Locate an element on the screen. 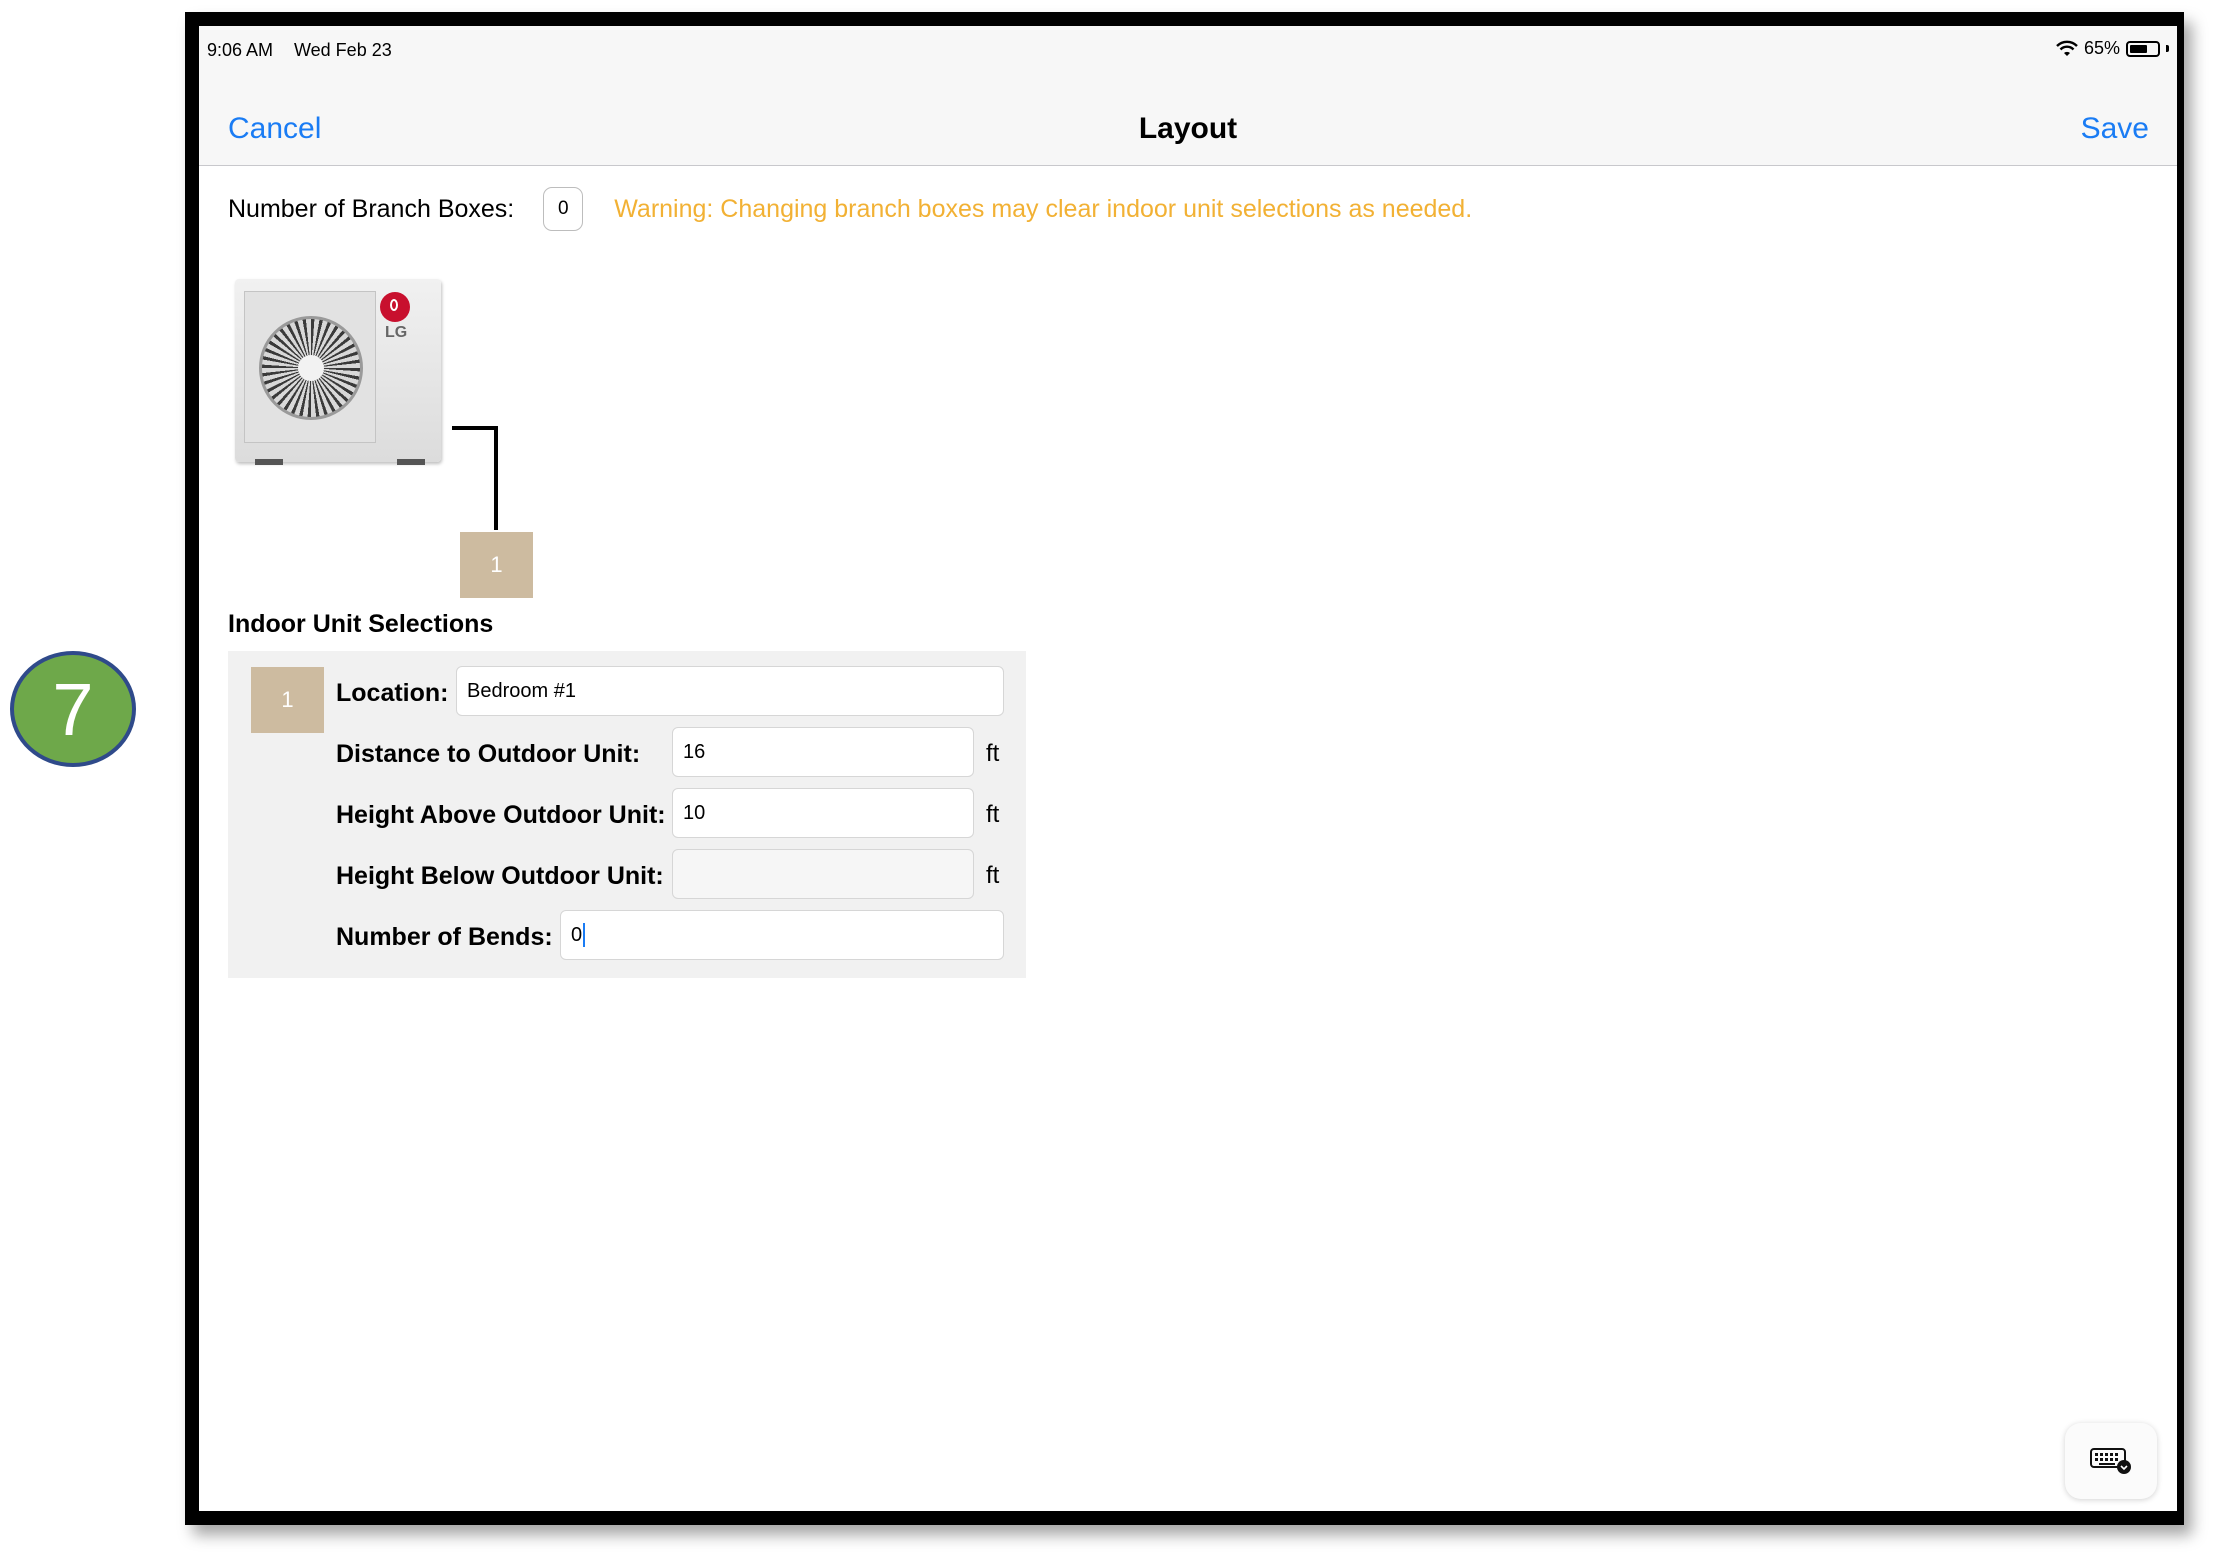 The height and width of the screenshot is (1553, 2222). battery-cap is located at coordinates (2167, 48).